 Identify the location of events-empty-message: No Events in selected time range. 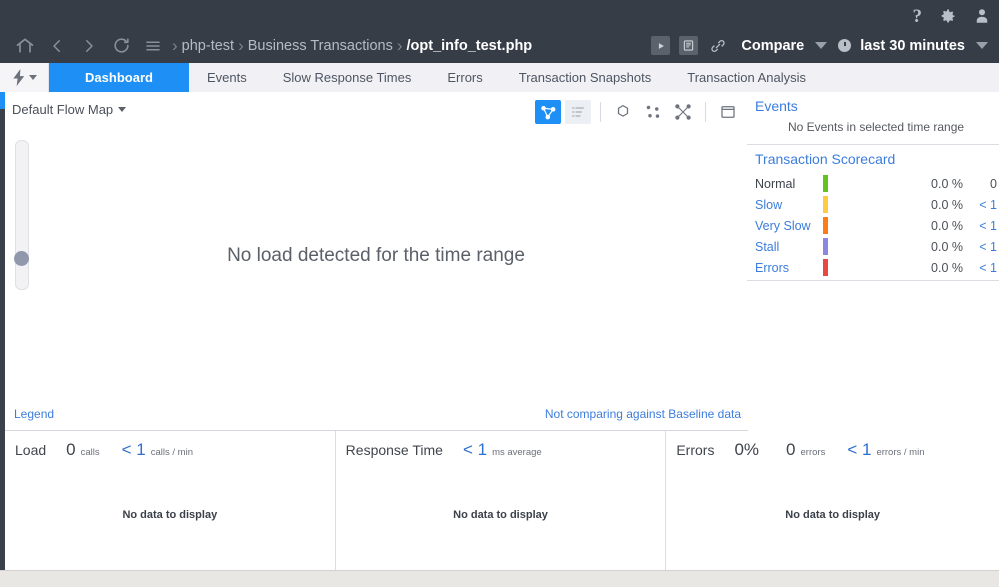
(876, 127).